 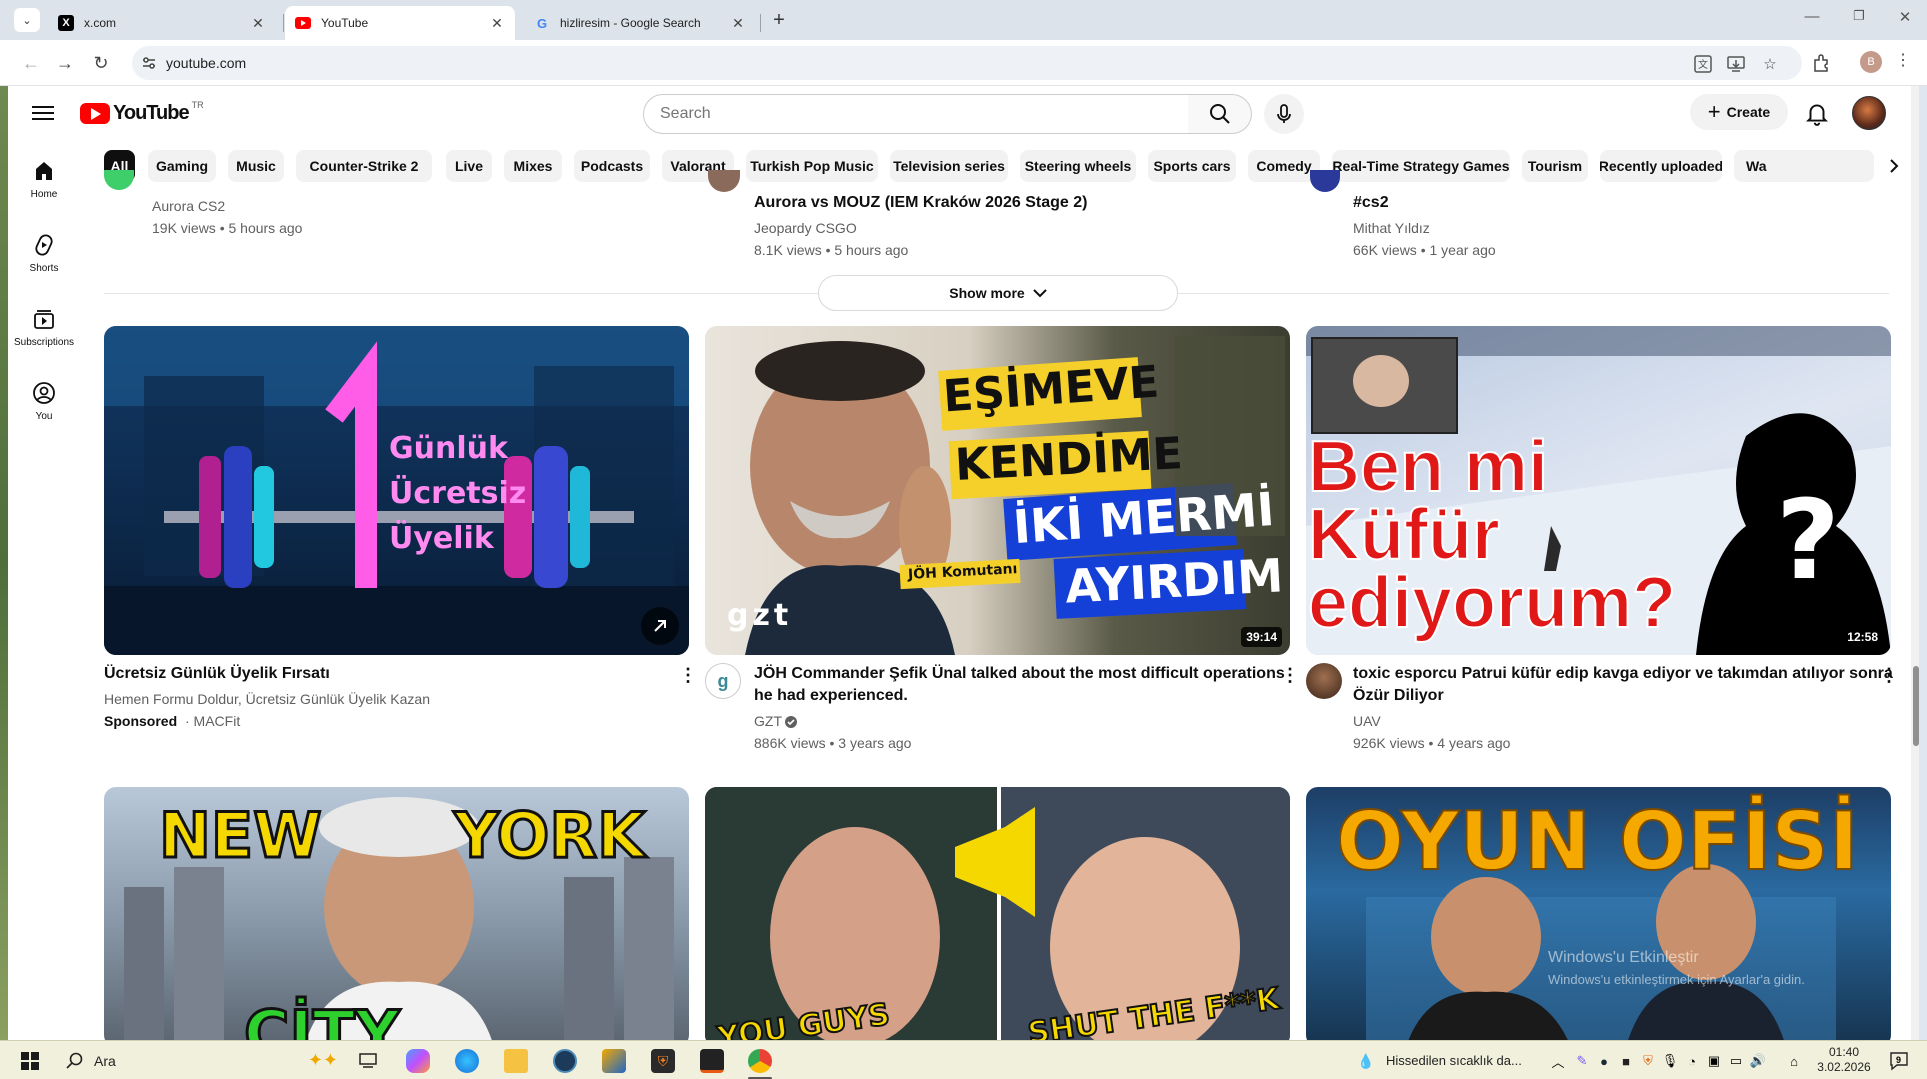 What do you see at coordinates (467, 1061) in the screenshot?
I see `edge-icon` at bounding box center [467, 1061].